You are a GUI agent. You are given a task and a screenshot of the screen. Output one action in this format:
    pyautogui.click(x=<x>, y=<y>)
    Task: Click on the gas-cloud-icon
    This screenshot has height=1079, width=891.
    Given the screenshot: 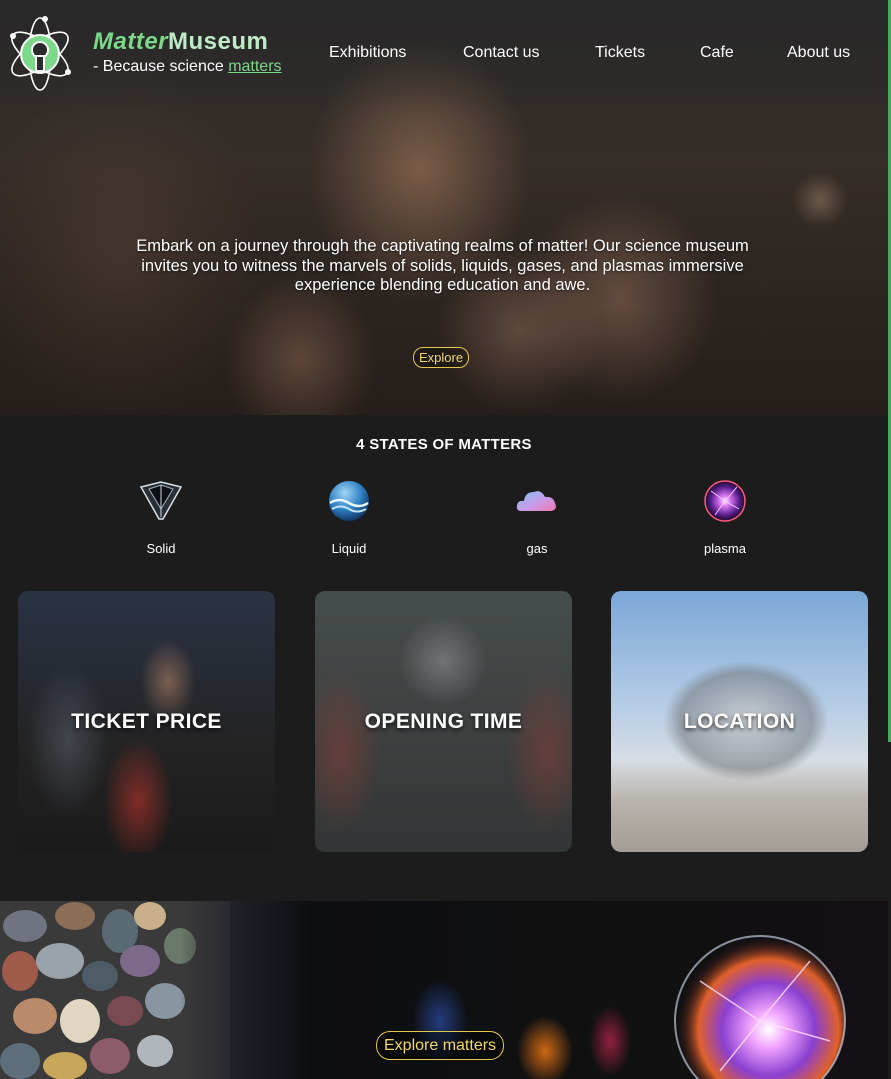 What is the action you would take?
    pyautogui.click(x=536, y=501)
    